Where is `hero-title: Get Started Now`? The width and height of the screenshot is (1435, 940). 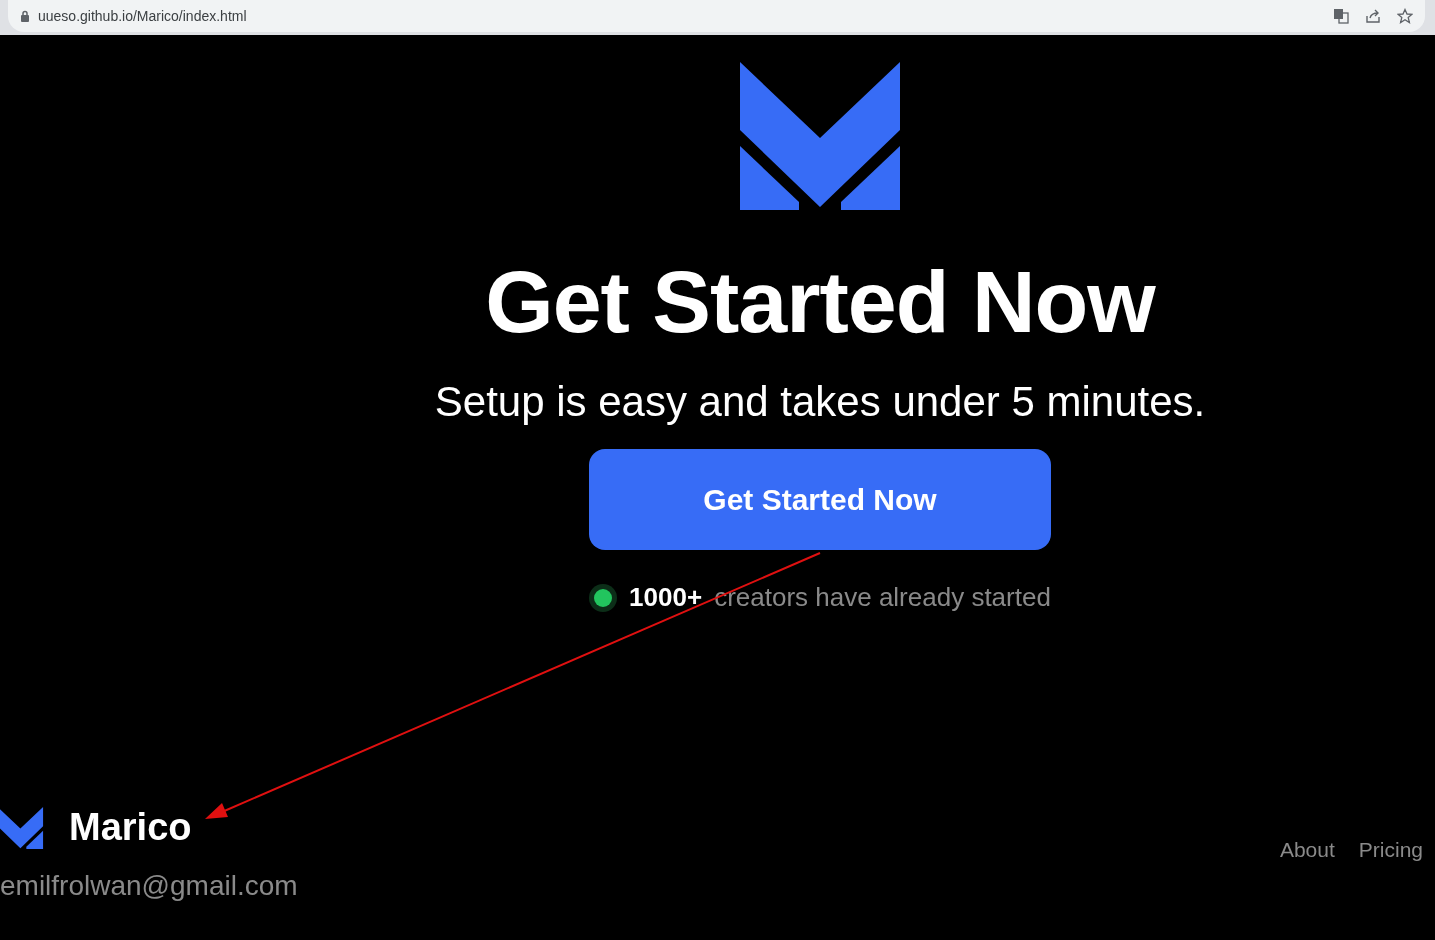 hero-title: Get Started Now is located at coordinates (820, 302).